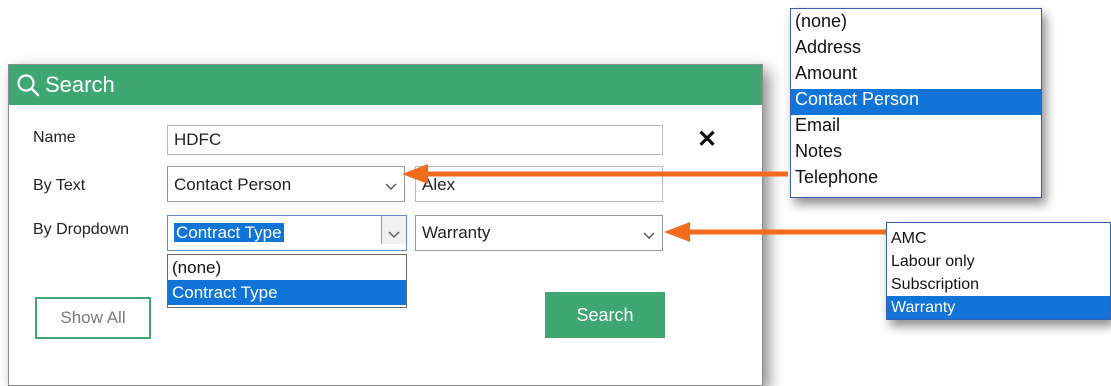 The image size is (1111, 386). I want to click on search-panel-header: Search, so click(385, 85).